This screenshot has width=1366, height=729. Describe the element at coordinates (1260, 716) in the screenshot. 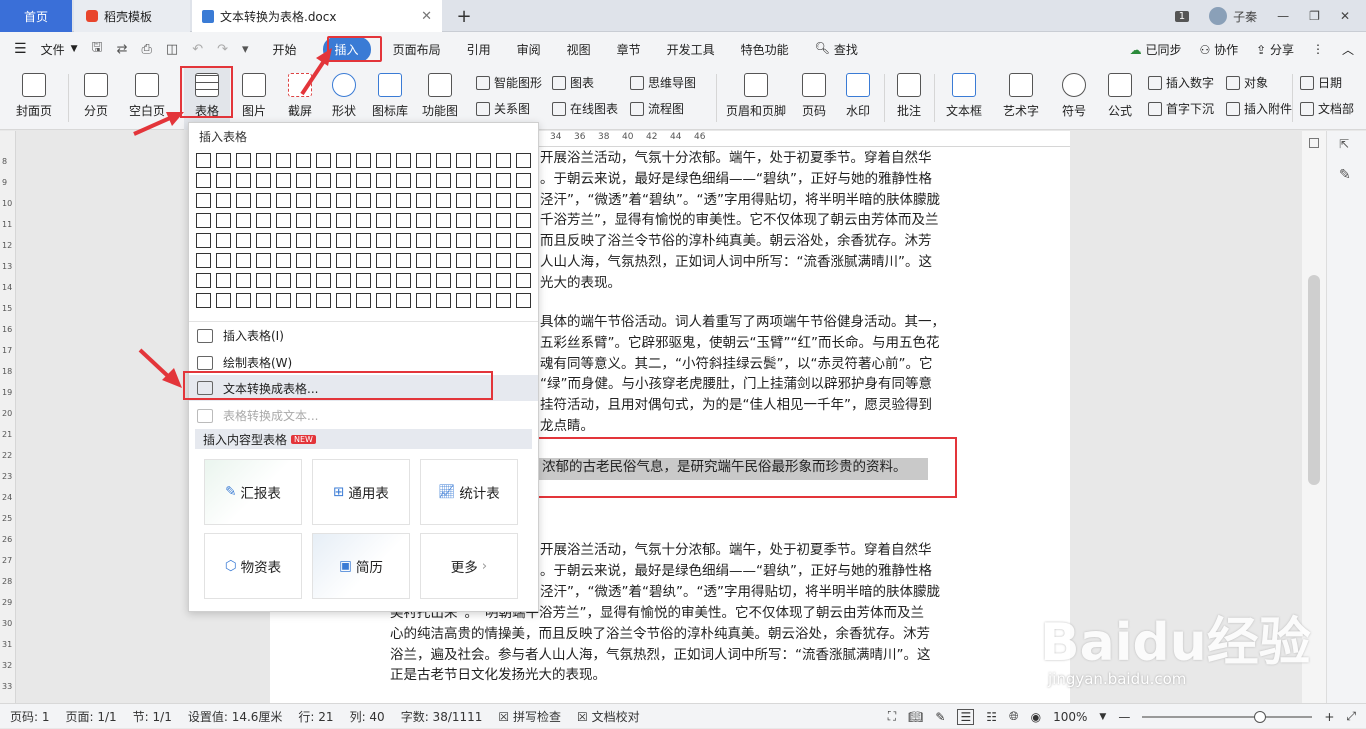

I see `zoom-slider-knob` at that location.